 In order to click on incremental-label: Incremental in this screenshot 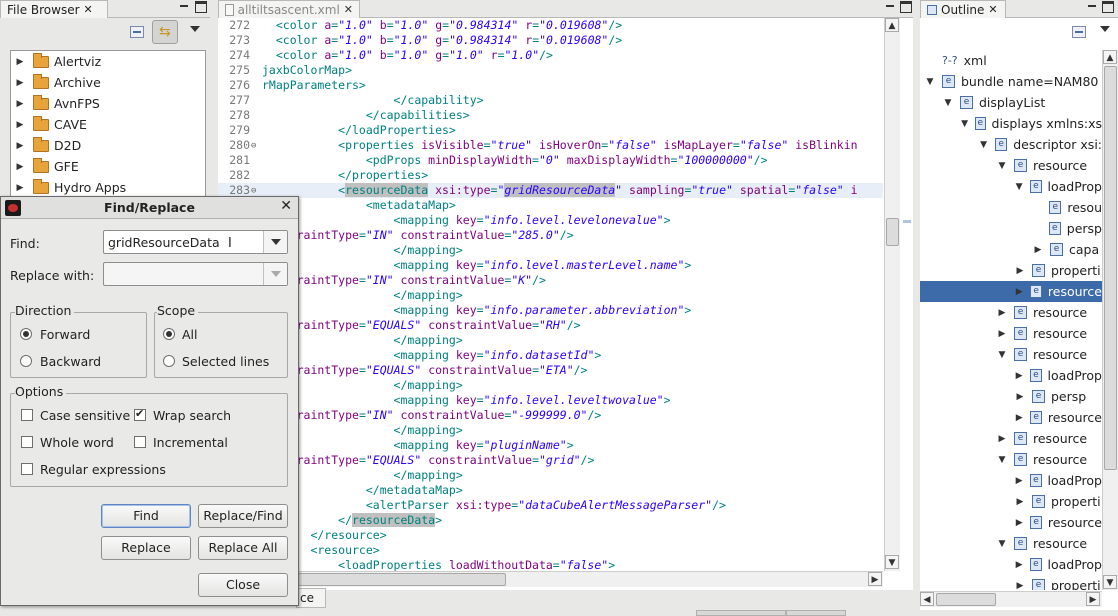, I will do `click(190, 442)`.